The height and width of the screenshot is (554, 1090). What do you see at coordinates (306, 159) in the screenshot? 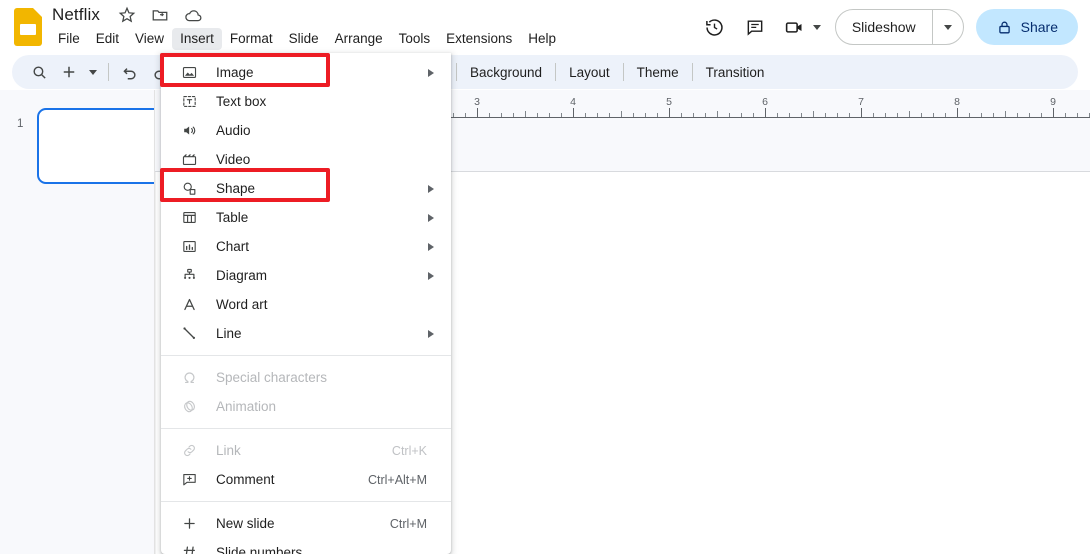
I see `menu-item-video: Video` at bounding box center [306, 159].